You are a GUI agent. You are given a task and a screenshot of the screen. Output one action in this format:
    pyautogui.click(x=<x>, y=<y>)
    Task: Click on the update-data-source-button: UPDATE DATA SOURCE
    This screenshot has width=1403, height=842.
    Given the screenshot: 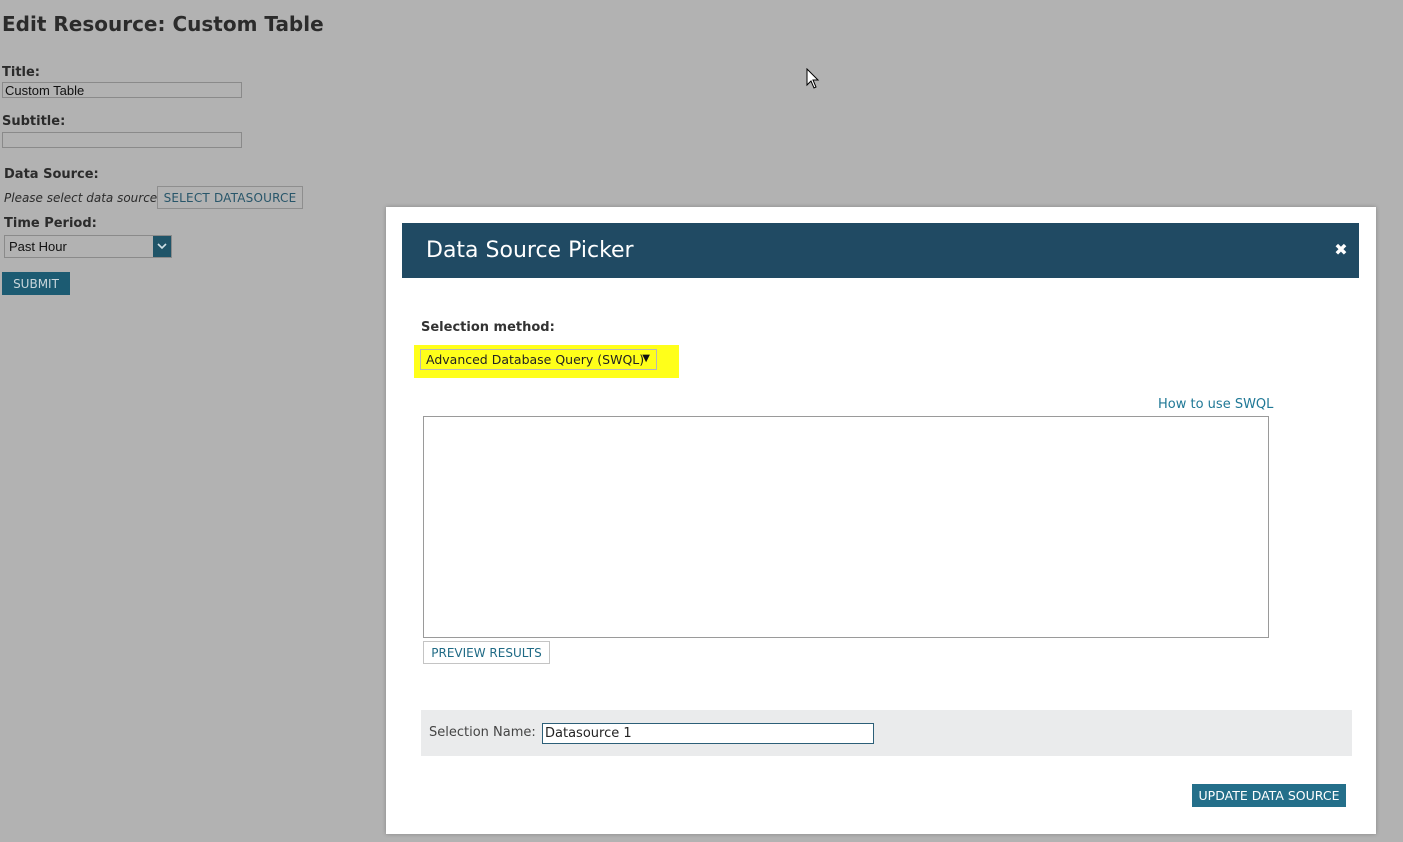 What is the action you would take?
    pyautogui.click(x=1269, y=795)
    